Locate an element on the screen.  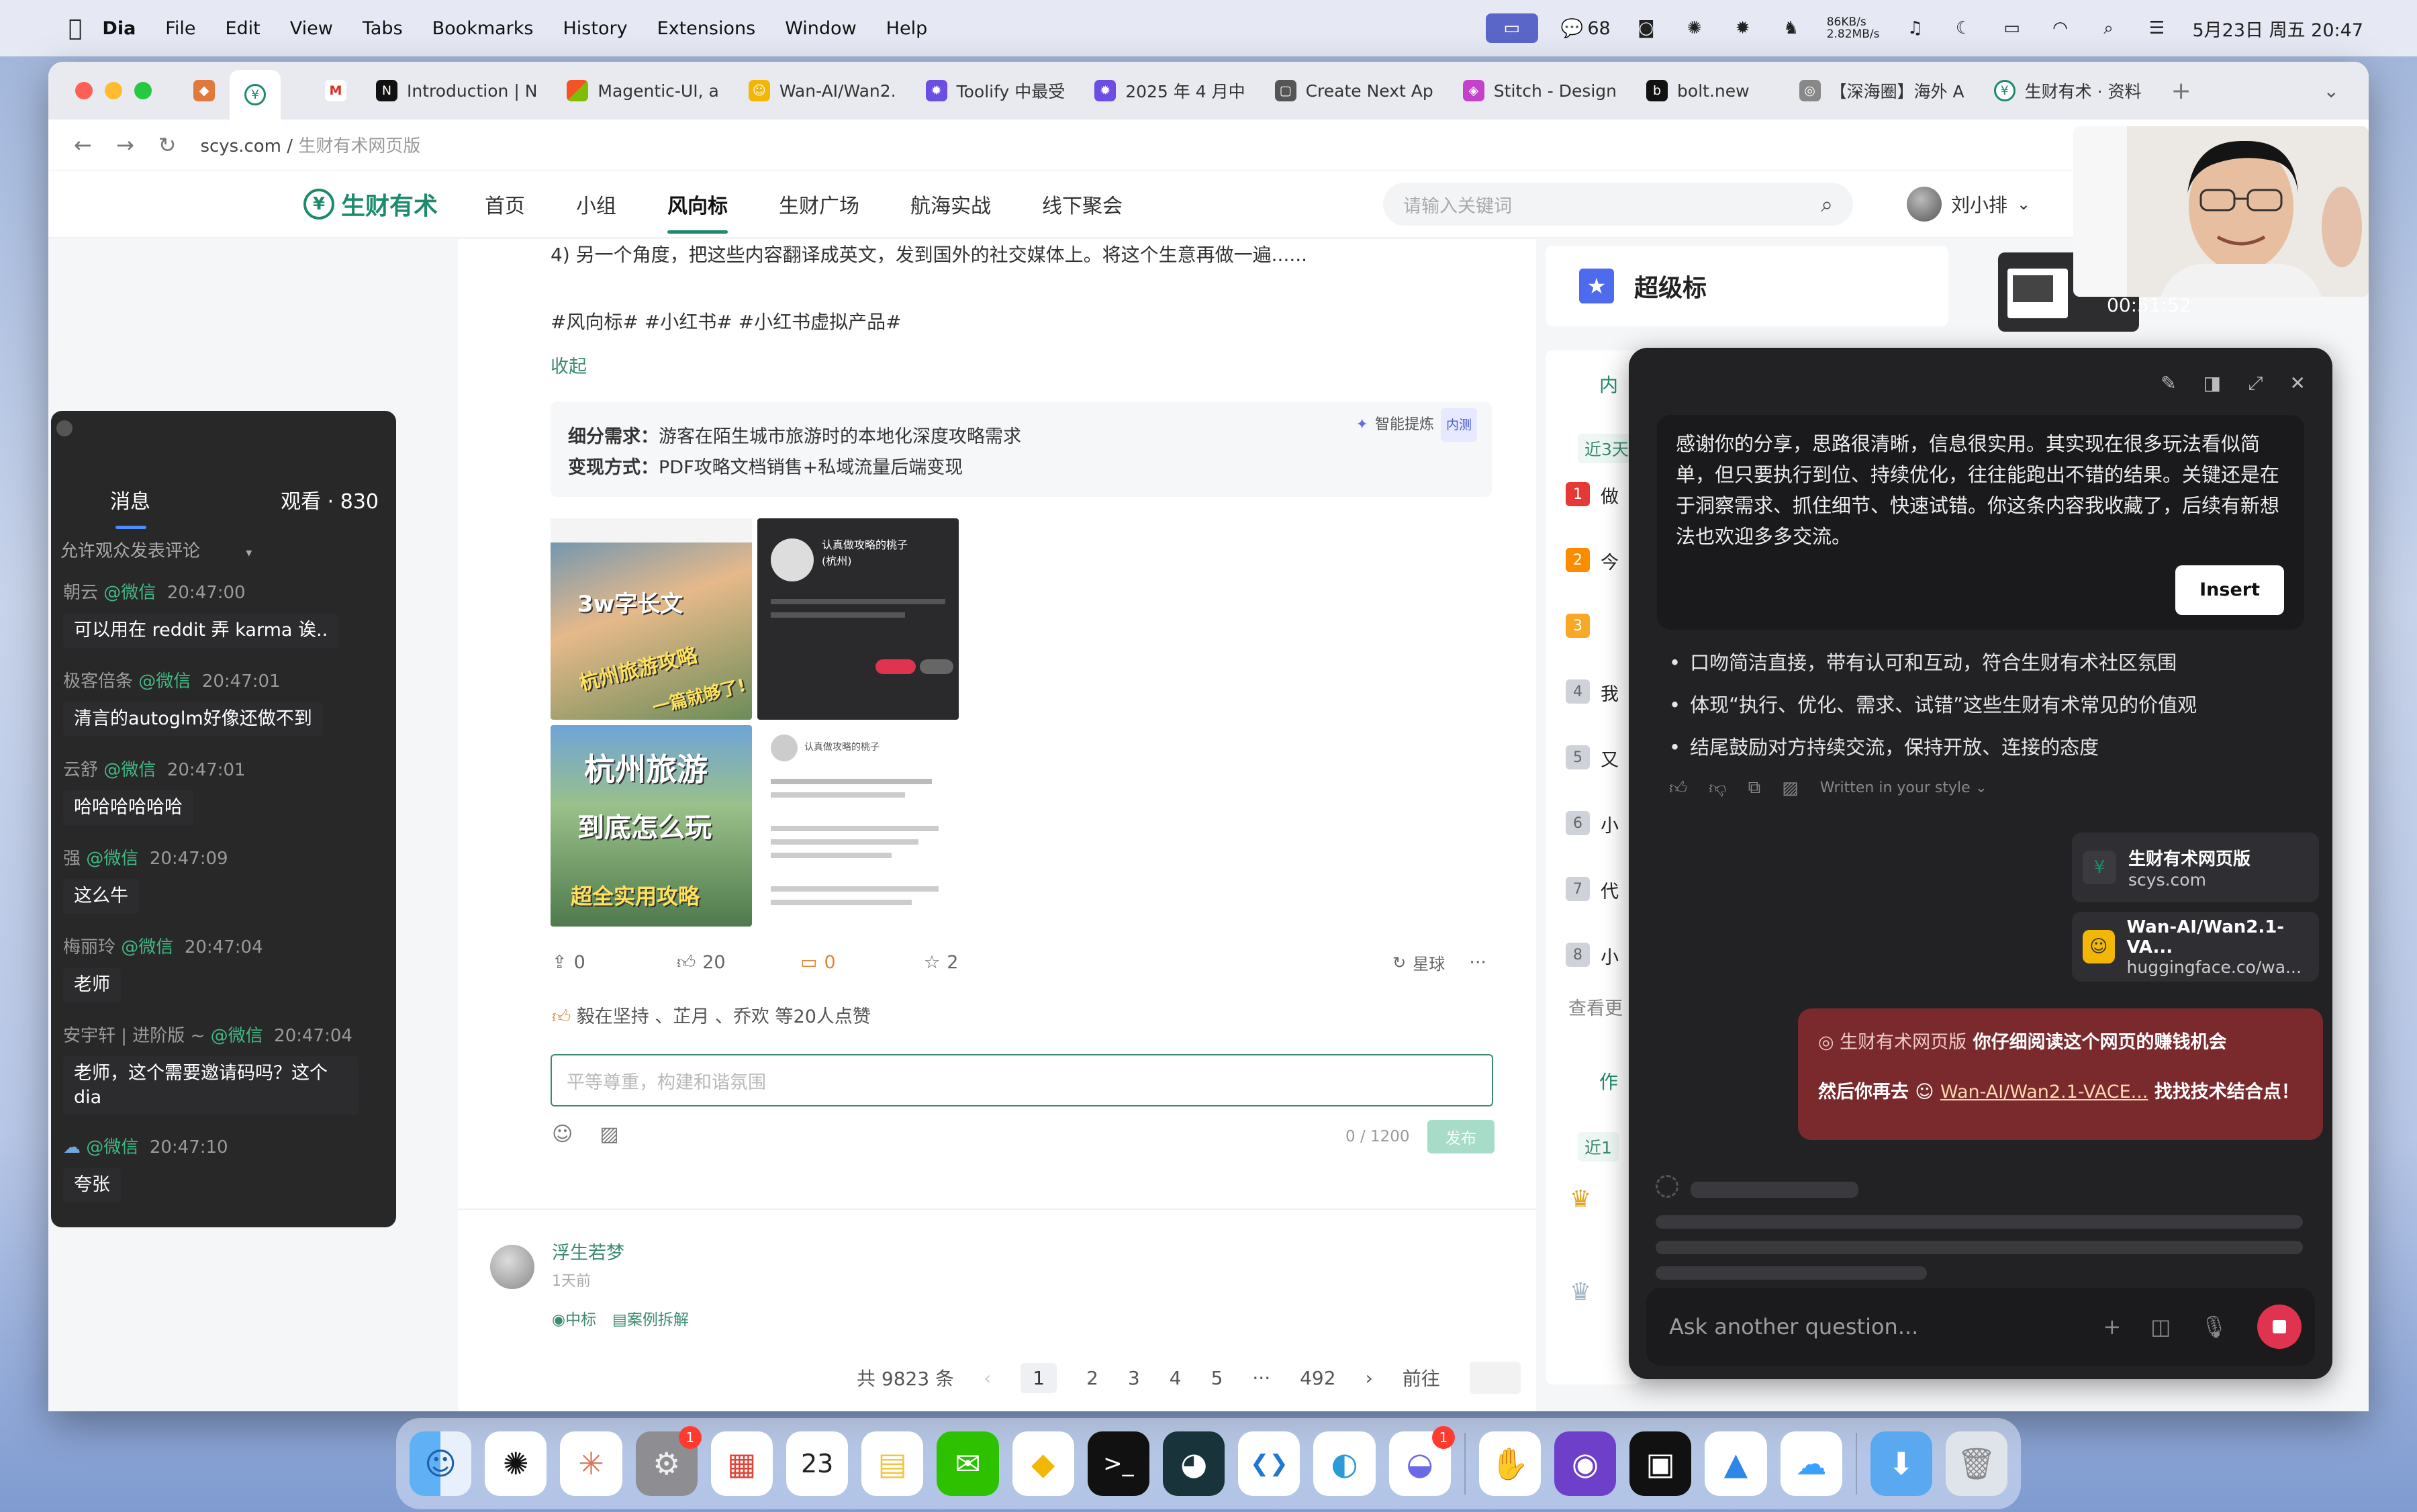
menu-bookmarks: Bookmarks is located at coordinates (483, 28).